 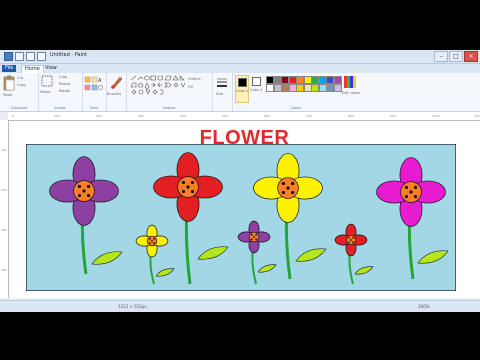 I want to click on copy-button: Copy, so click(x=21, y=85).